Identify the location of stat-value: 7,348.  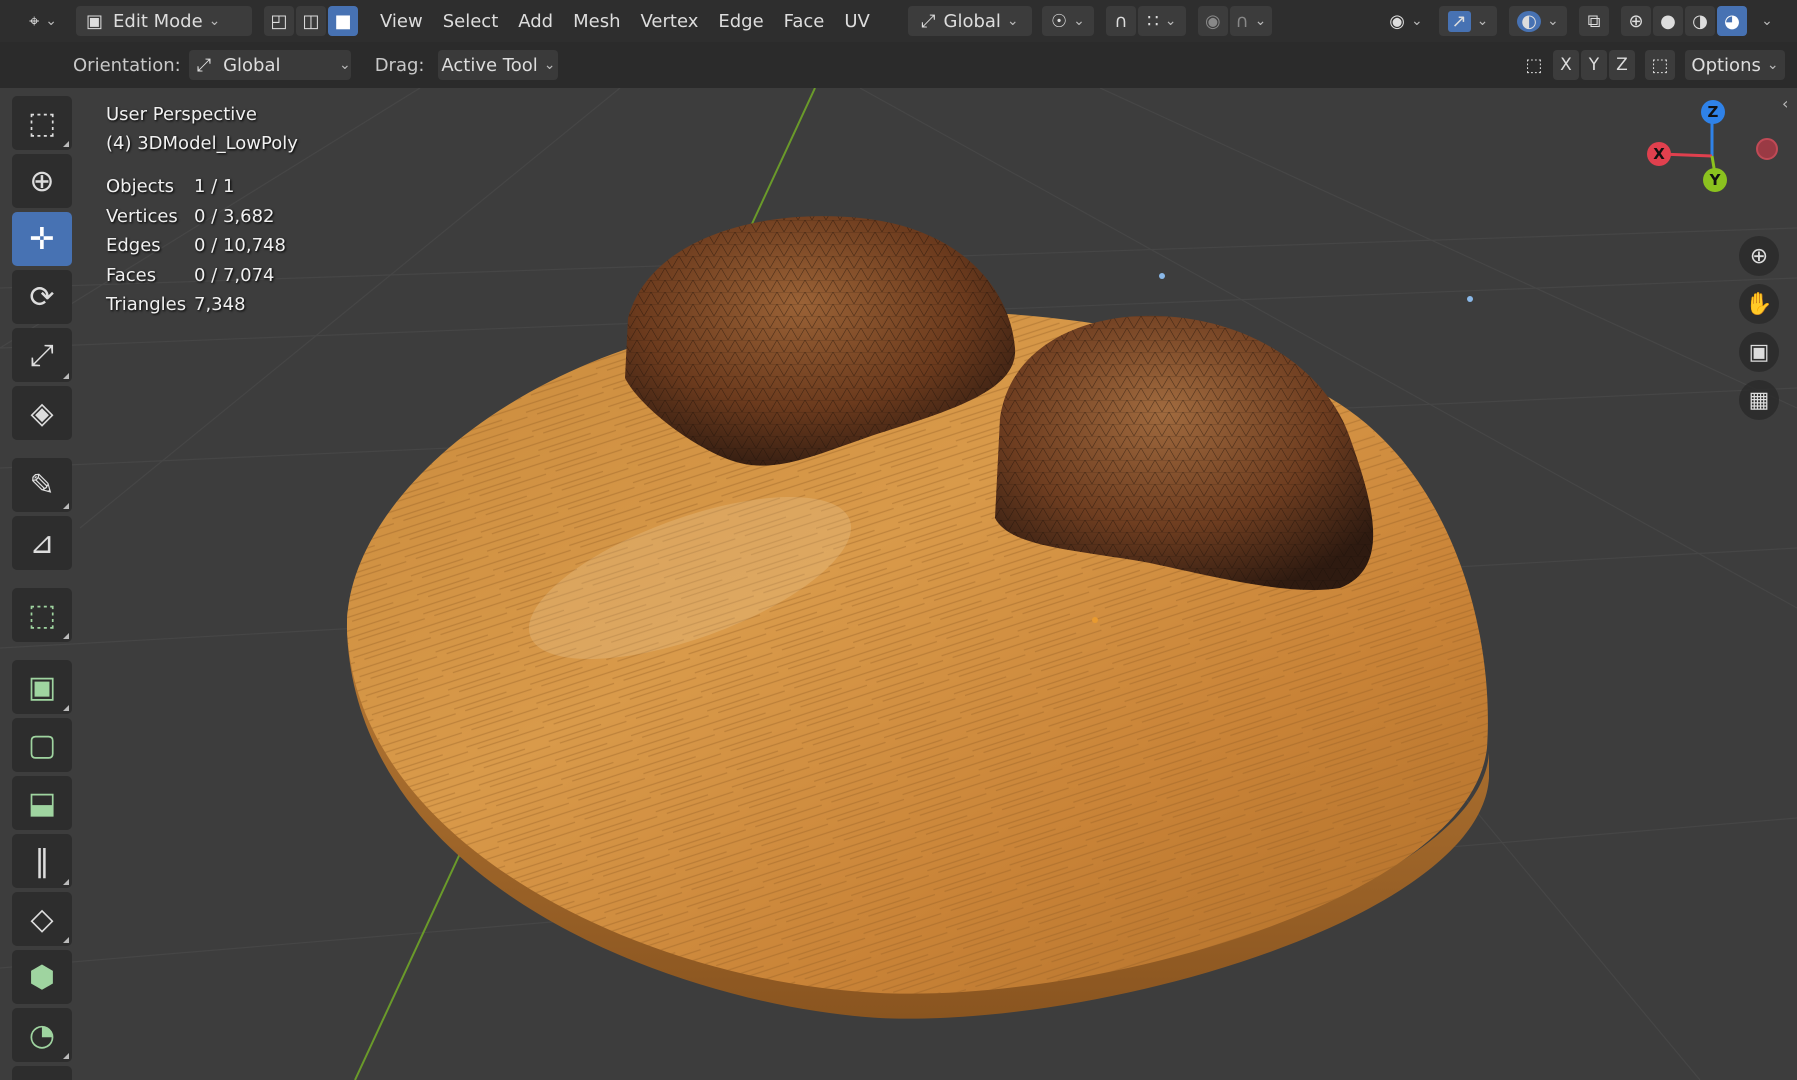
(220, 305).